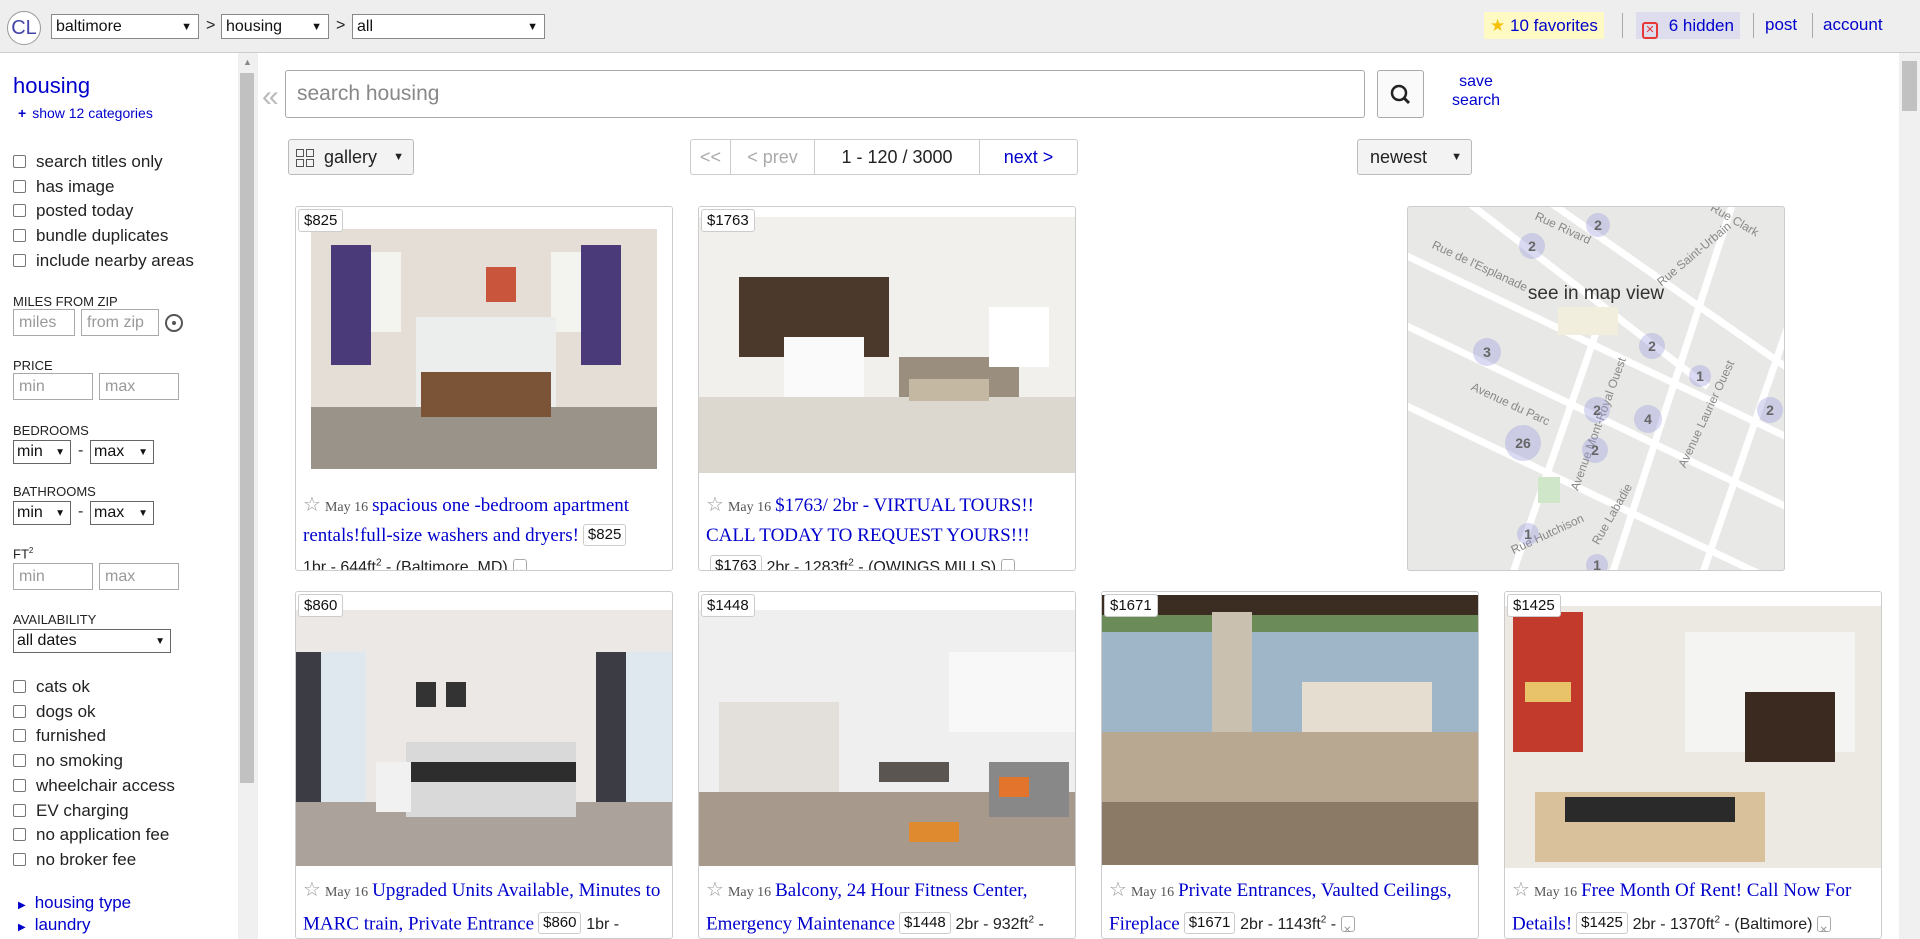  Describe the element at coordinates (1909, 496) in the screenshot. I see `page-scrollbar` at that location.